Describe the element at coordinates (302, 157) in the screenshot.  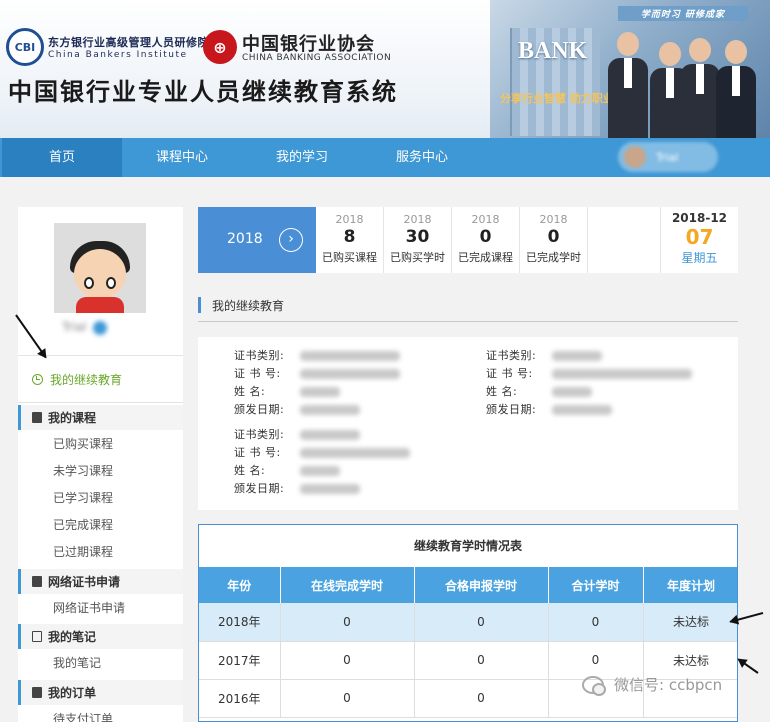
I see `nav-my-study: 我的学习` at that location.